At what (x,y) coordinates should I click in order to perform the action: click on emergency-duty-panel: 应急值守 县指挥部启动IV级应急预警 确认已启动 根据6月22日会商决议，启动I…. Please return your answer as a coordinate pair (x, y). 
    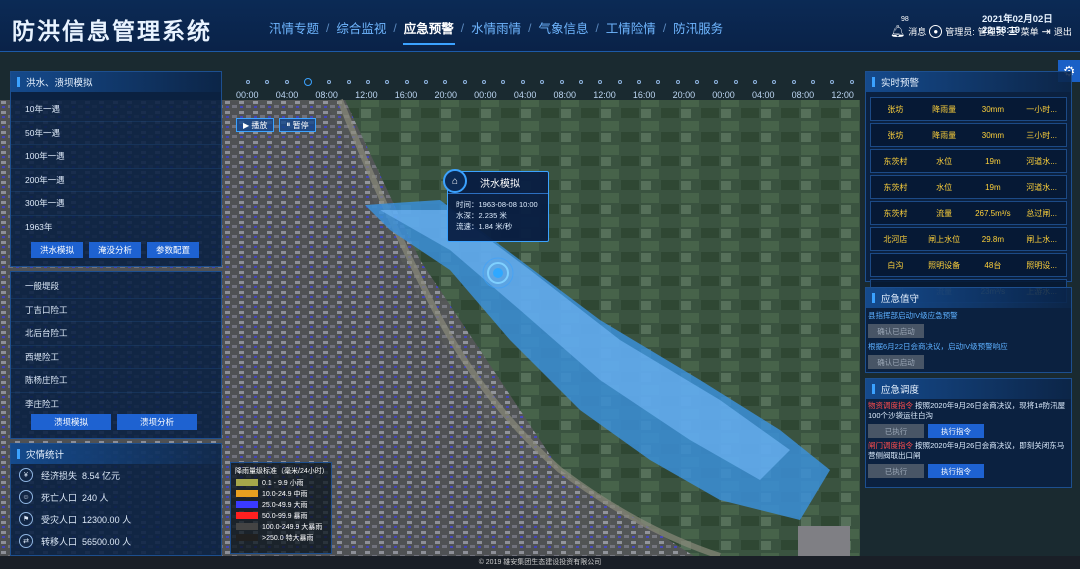
    Looking at the image, I should click on (968, 330).